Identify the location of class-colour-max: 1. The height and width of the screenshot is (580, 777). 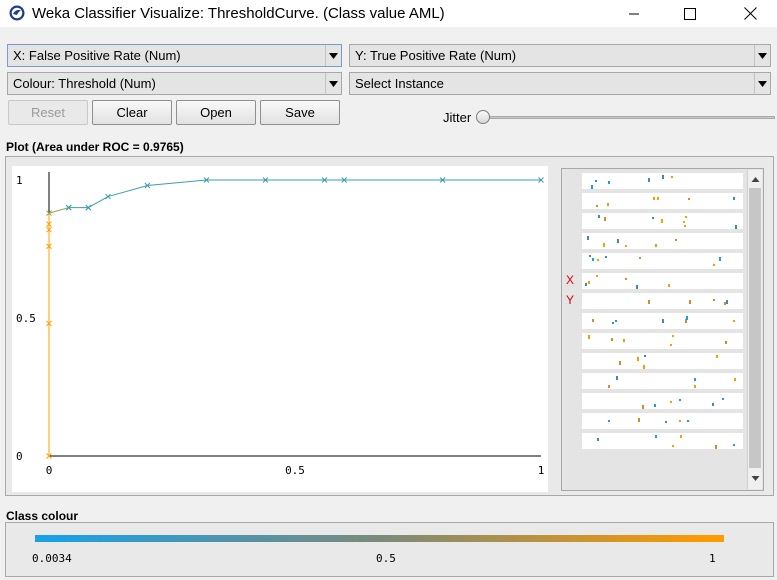
(712, 558).